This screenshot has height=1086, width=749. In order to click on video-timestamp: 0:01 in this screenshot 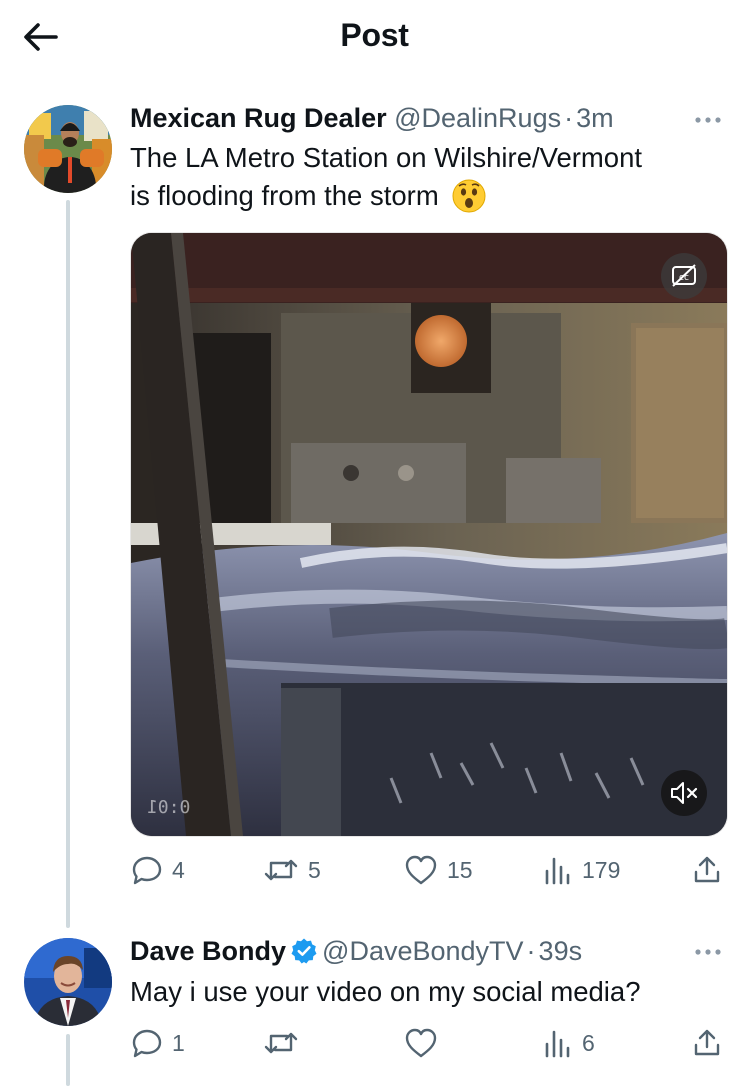, I will do `click(169, 807)`.